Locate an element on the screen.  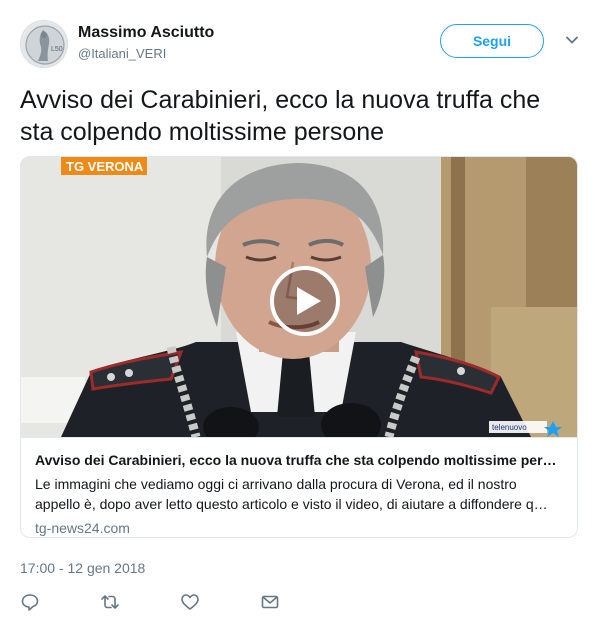
follow-button: Segui is located at coordinates (492, 41).